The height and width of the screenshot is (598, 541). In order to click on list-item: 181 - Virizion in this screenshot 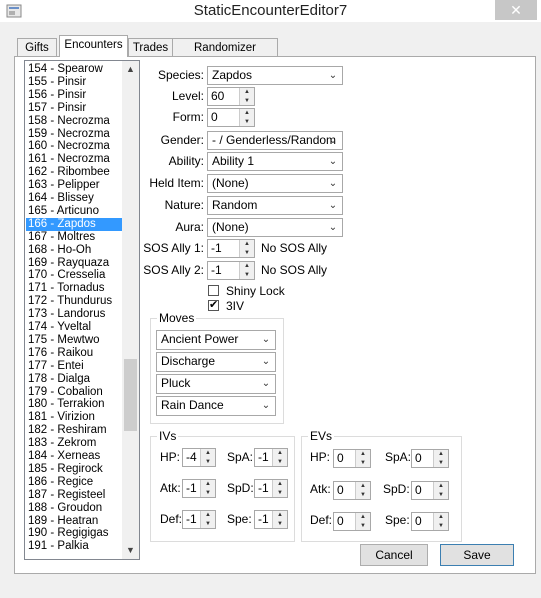, I will do `click(74, 417)`.